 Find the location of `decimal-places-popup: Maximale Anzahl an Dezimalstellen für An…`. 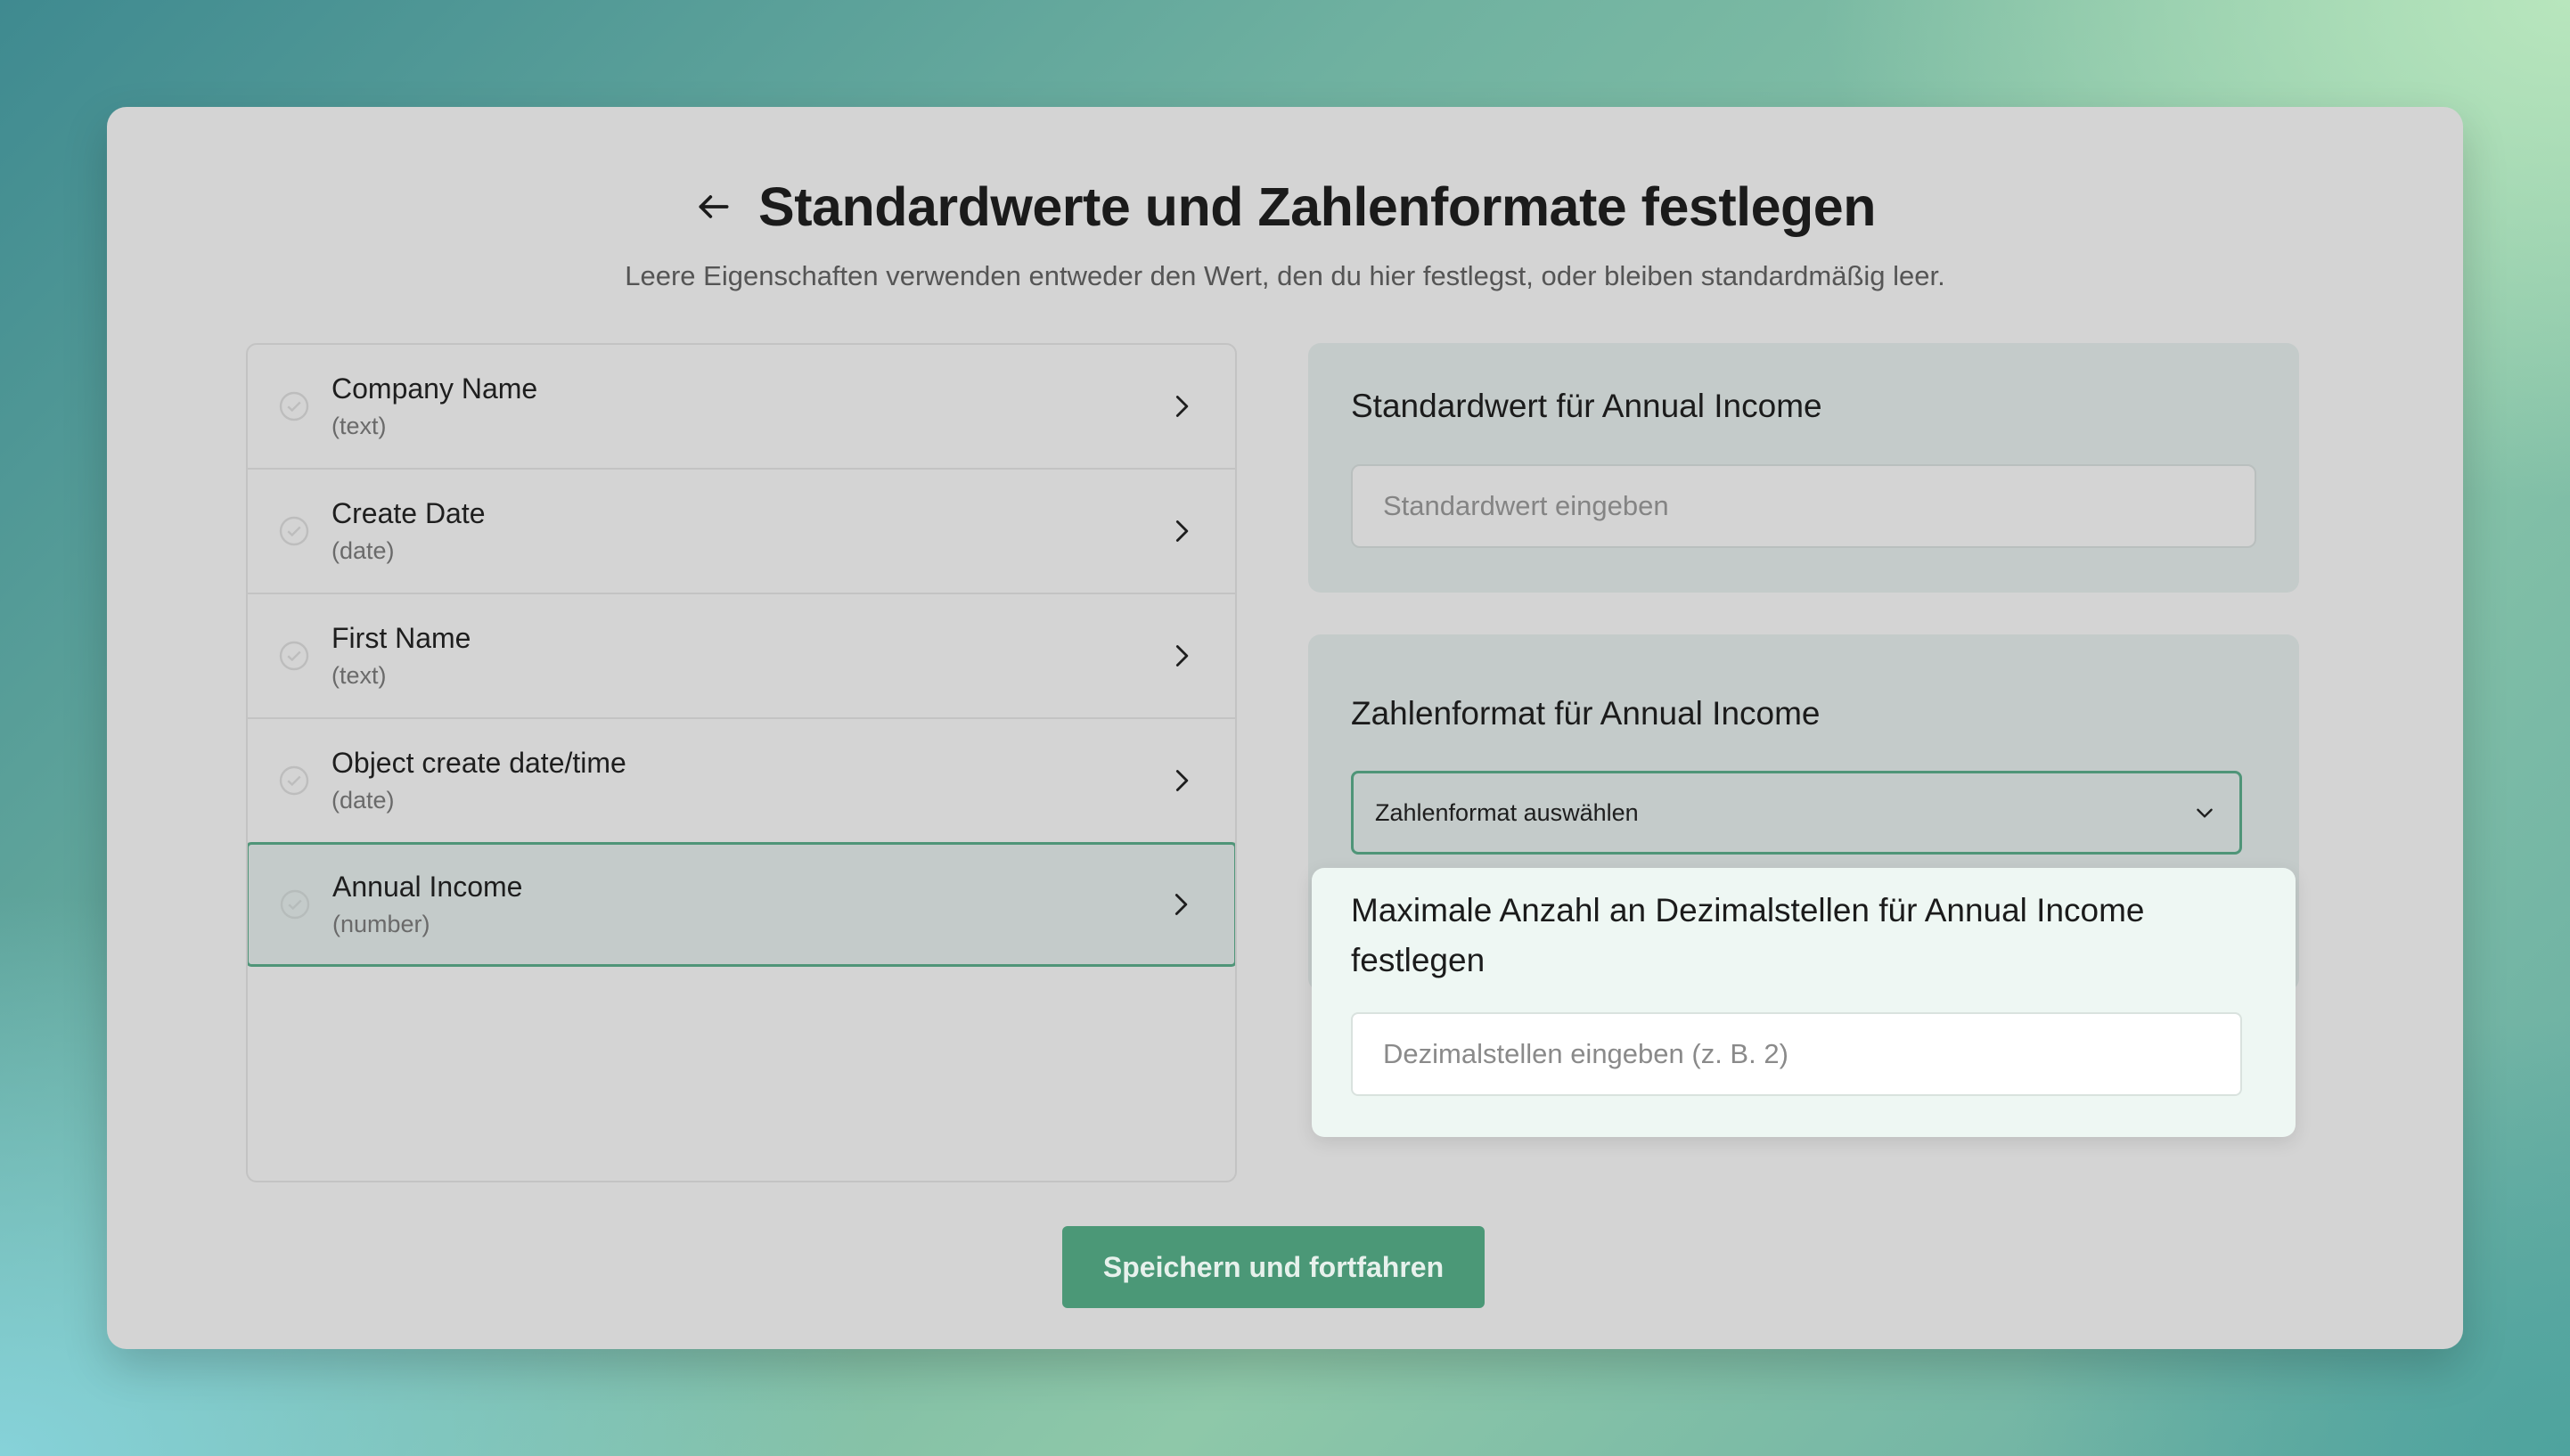

decimal-places-popup: Maximale Anzahl an Dezimalstellen für An… is located at coordinates (1804, 1003).